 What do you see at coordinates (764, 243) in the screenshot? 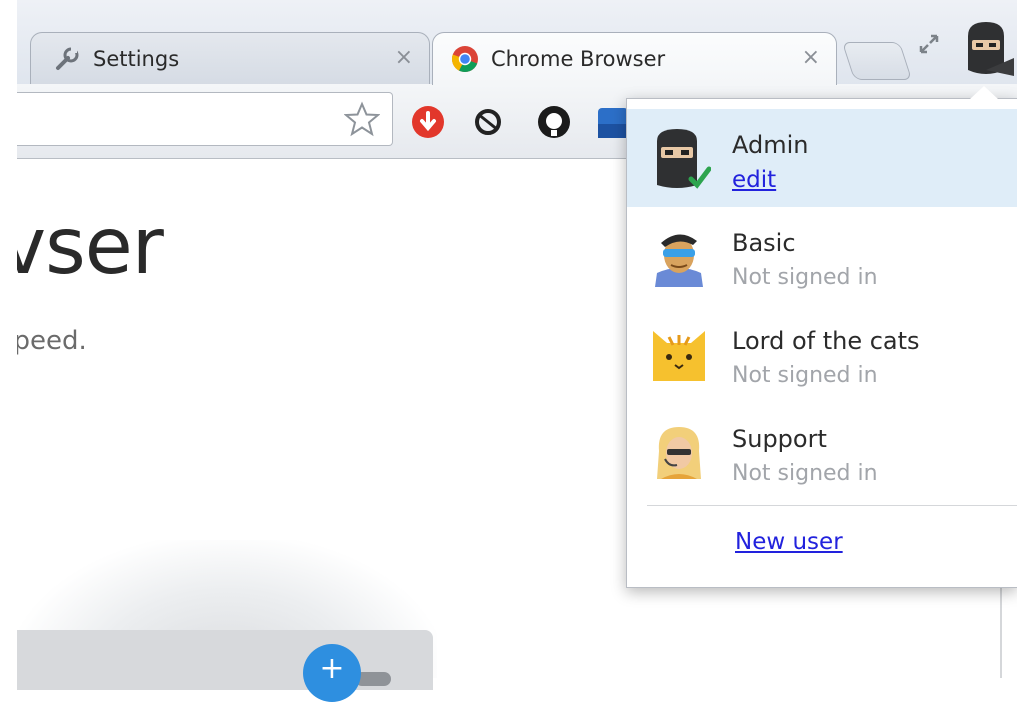
I see `profile-name: Basic` at bounding box center [764, 243].